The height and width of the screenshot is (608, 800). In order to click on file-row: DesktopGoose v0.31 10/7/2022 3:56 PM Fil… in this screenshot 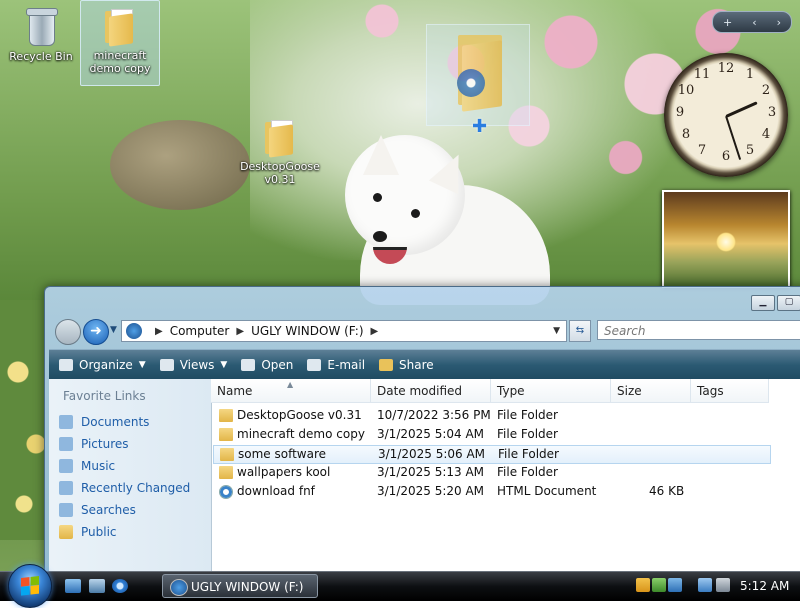, I will do `click(492, 416)`.